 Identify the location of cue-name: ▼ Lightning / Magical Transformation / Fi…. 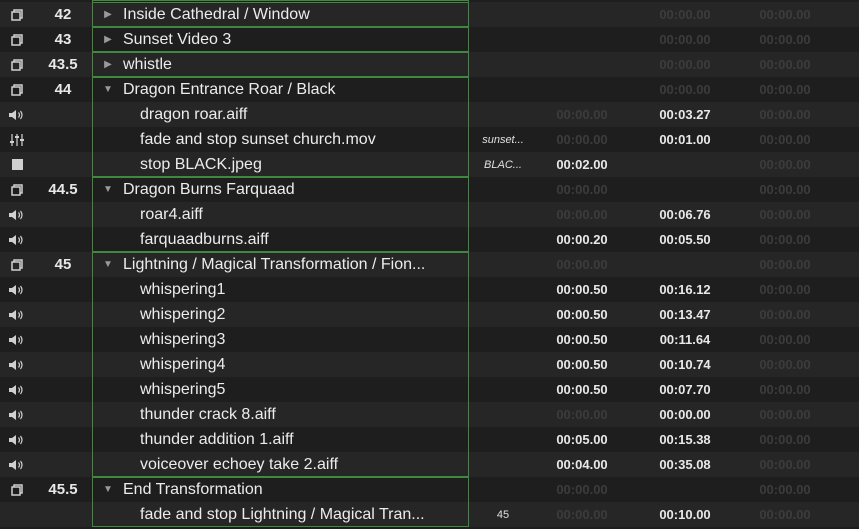
(285, 264).